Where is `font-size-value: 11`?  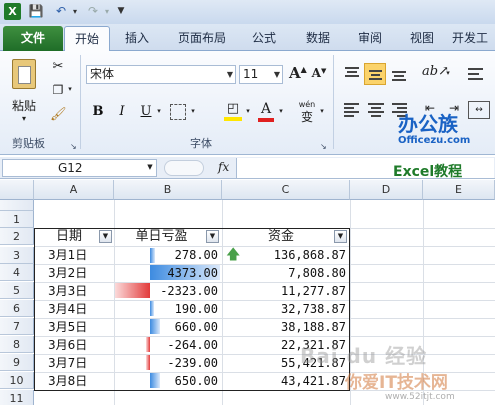 font-size-value: 11 is located at coordinates (251, 74).